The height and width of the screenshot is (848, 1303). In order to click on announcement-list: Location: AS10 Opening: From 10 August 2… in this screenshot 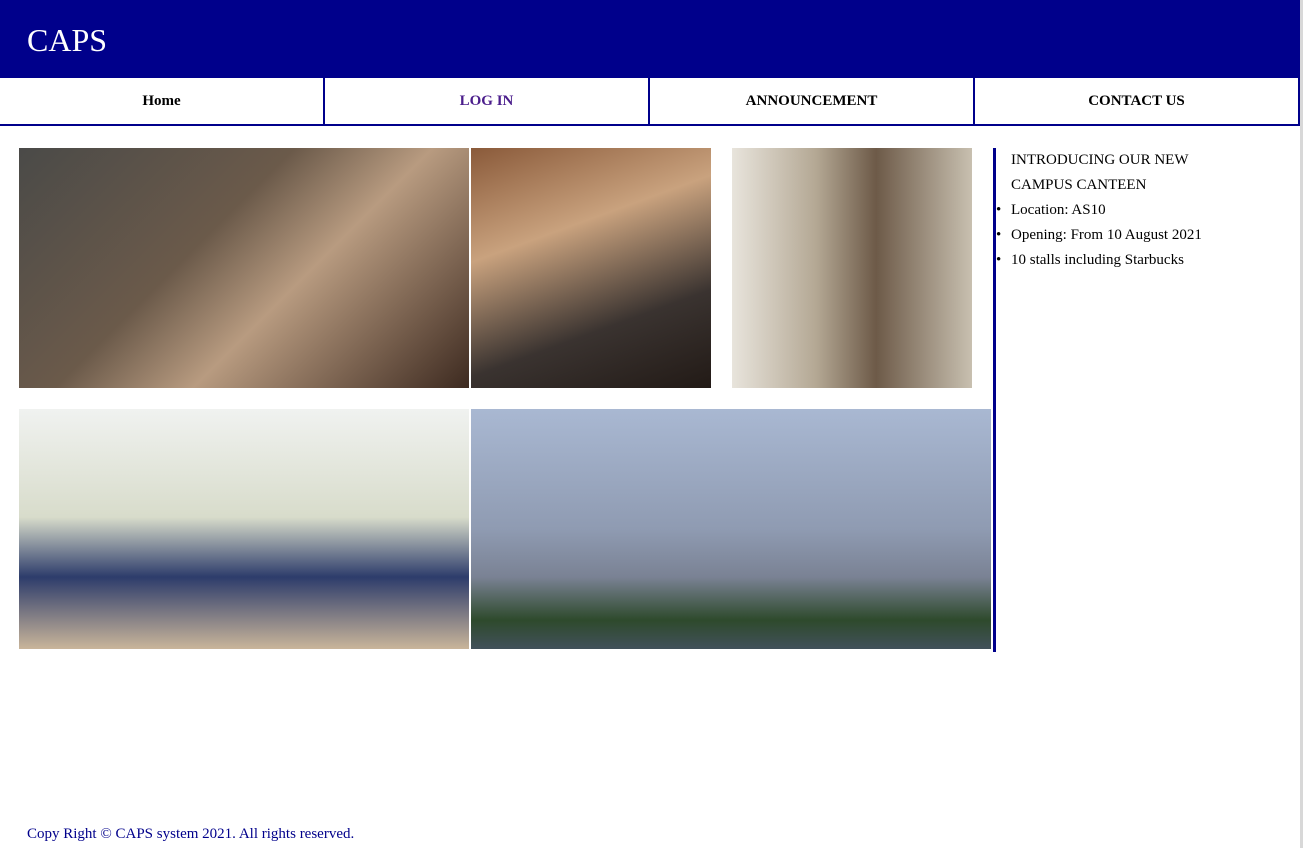, I will do `click(1144, 235)`.